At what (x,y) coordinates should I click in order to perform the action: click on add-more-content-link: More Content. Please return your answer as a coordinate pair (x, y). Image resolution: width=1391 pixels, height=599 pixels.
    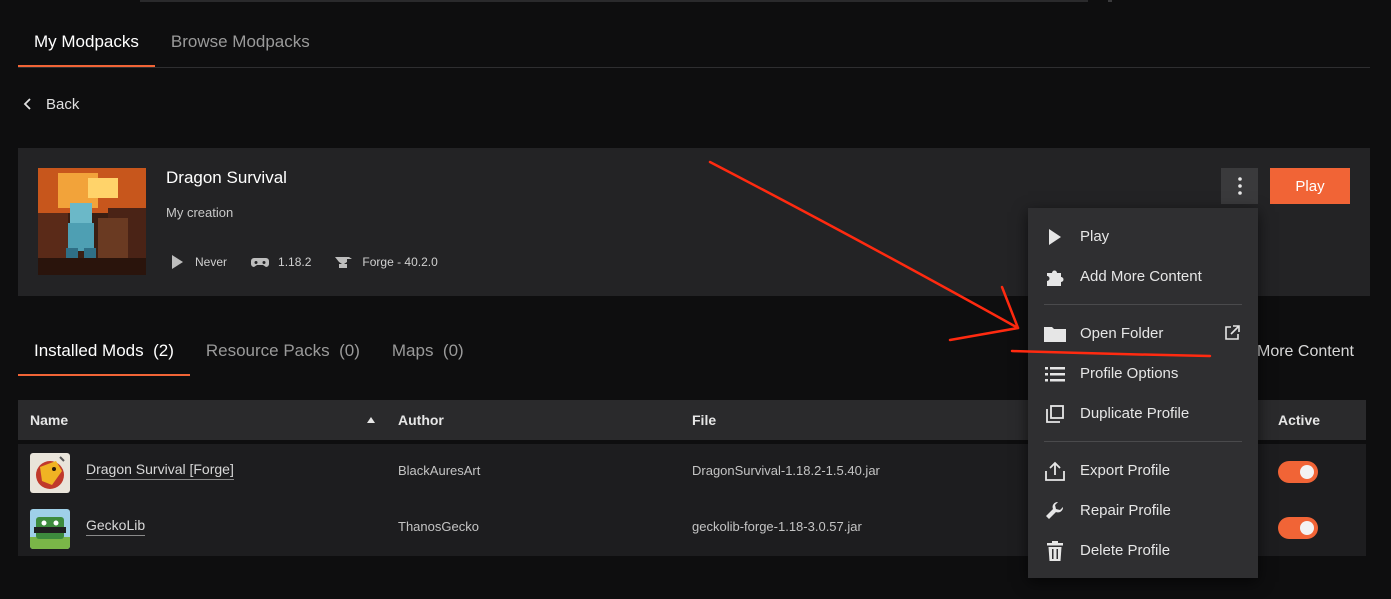
    Looking at the image, I should click on (1305, 352).